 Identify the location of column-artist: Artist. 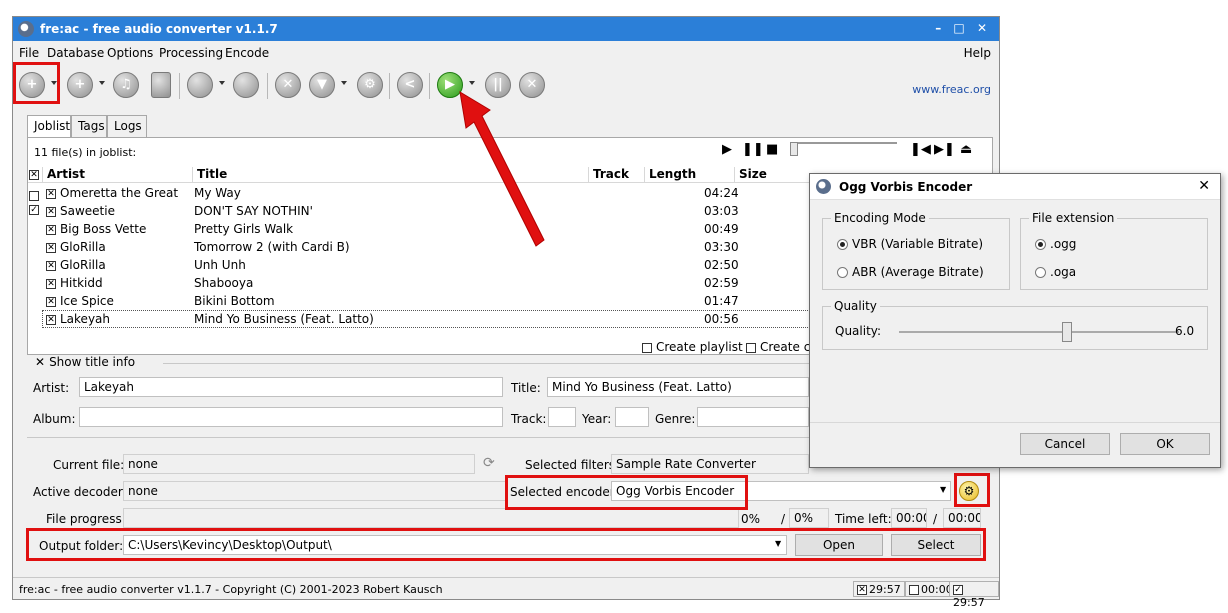
(63, 175).